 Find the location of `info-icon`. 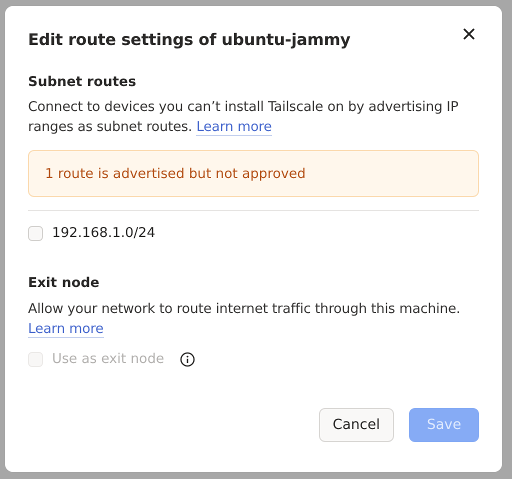

info-icon is located at coordinates (188, 359).